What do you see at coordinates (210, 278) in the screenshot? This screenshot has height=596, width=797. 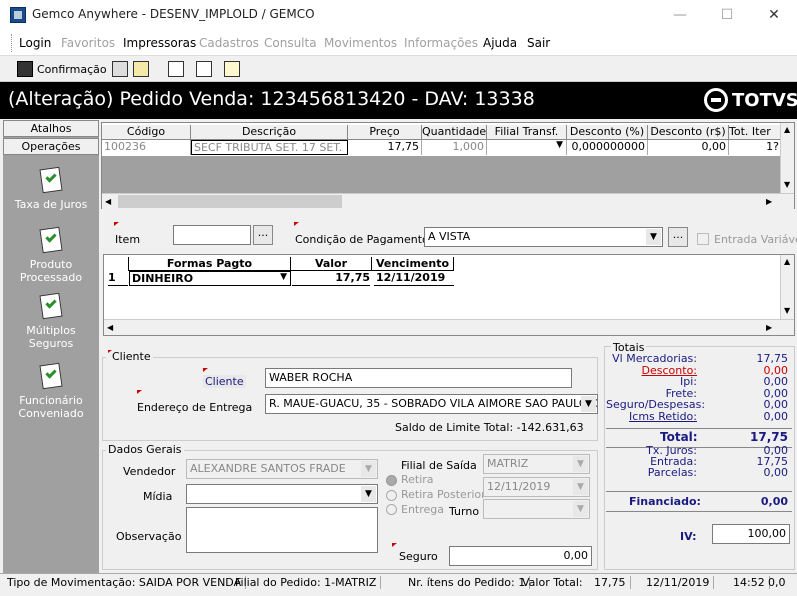 I see `pay-forma-select: DINHEIRO ▼` at bounding box center [210, 278].